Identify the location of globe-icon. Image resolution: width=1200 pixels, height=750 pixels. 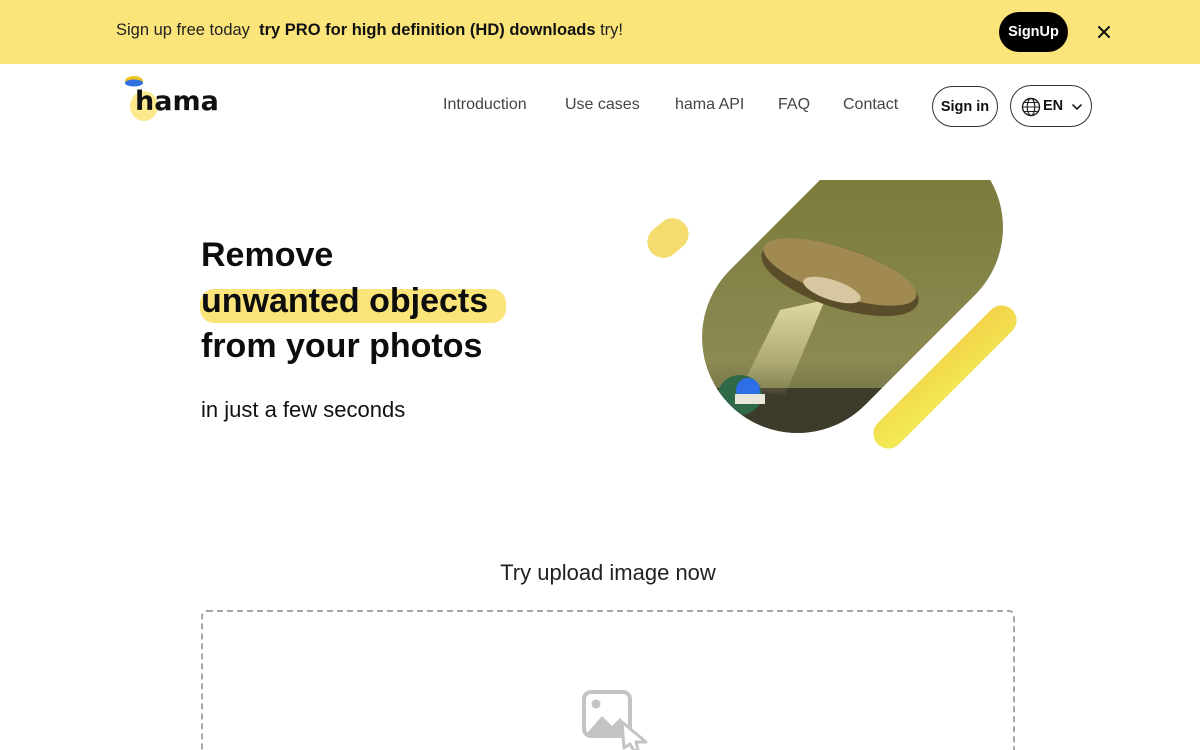
(1031, 107).